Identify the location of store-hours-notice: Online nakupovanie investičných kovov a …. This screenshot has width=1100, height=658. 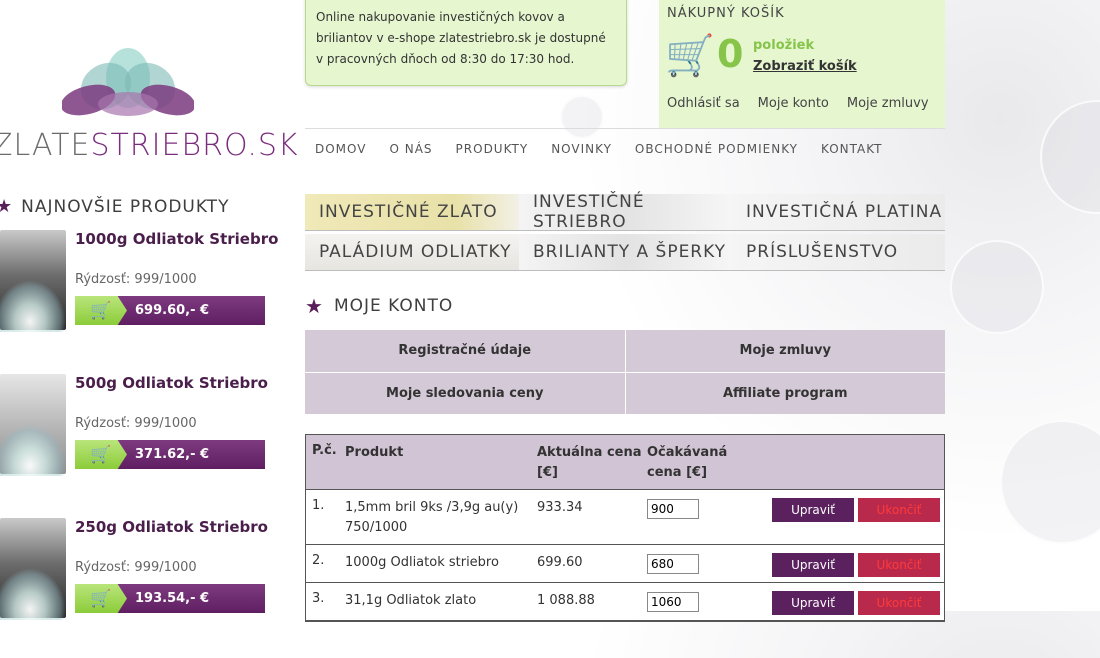
(466, 43).